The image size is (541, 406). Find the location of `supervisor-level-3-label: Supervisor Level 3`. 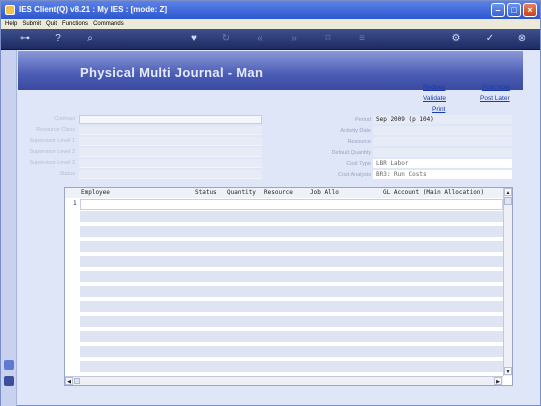

supervisor-level-3-label: Supervisor Level 3 is located at coordinates (52, 163).